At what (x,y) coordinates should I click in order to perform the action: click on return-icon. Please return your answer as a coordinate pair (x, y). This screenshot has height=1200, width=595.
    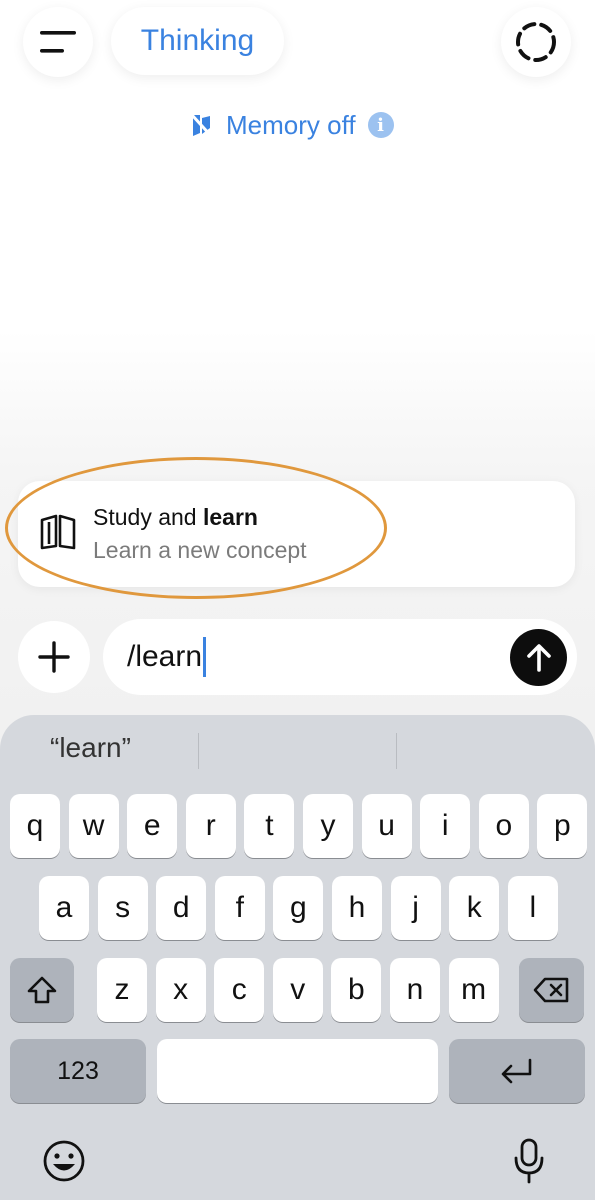
    Looking at the image, I should click on (516, 1071).